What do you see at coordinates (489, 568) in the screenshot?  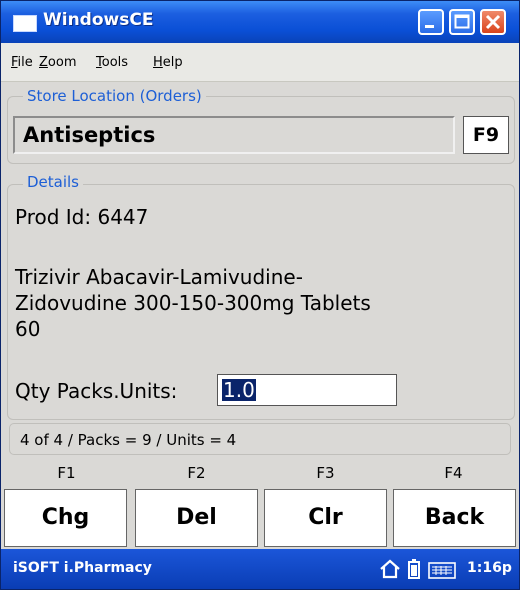 I see `taskbar-clock: 1:16p` at bounding box center [489, 568].